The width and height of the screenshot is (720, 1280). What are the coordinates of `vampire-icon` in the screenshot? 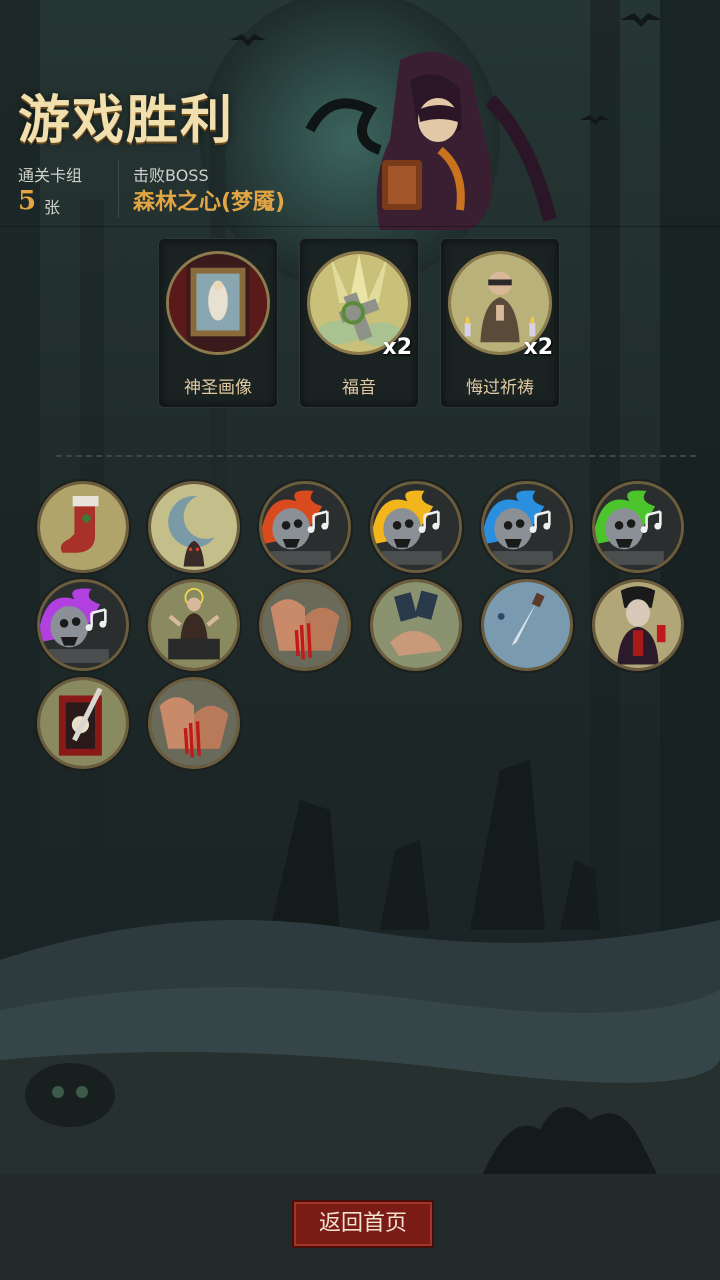 It's located at (638, 625).